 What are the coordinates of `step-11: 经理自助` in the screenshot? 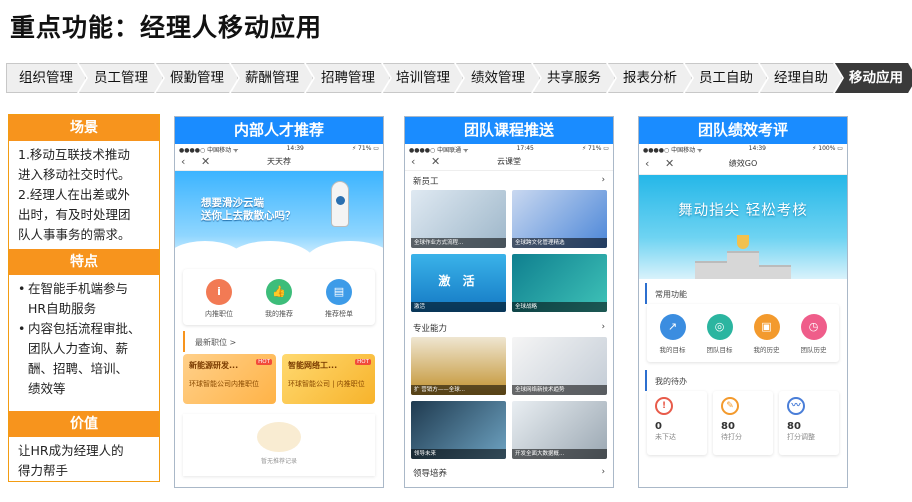 It's located at (801, 78).